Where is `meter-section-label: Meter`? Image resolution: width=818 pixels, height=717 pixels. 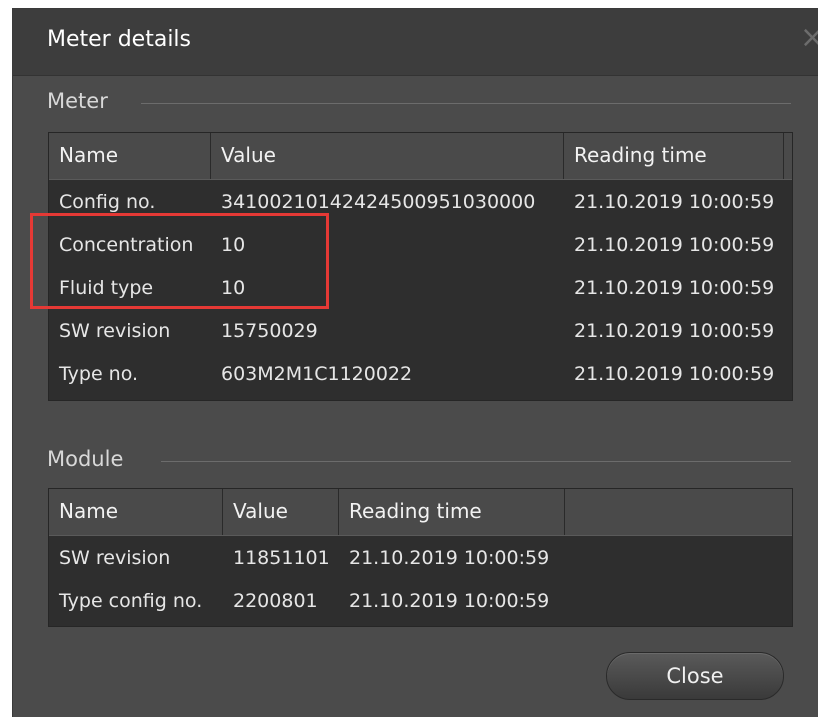
meter-section-label: Meter is located at coordinates (77, 101).